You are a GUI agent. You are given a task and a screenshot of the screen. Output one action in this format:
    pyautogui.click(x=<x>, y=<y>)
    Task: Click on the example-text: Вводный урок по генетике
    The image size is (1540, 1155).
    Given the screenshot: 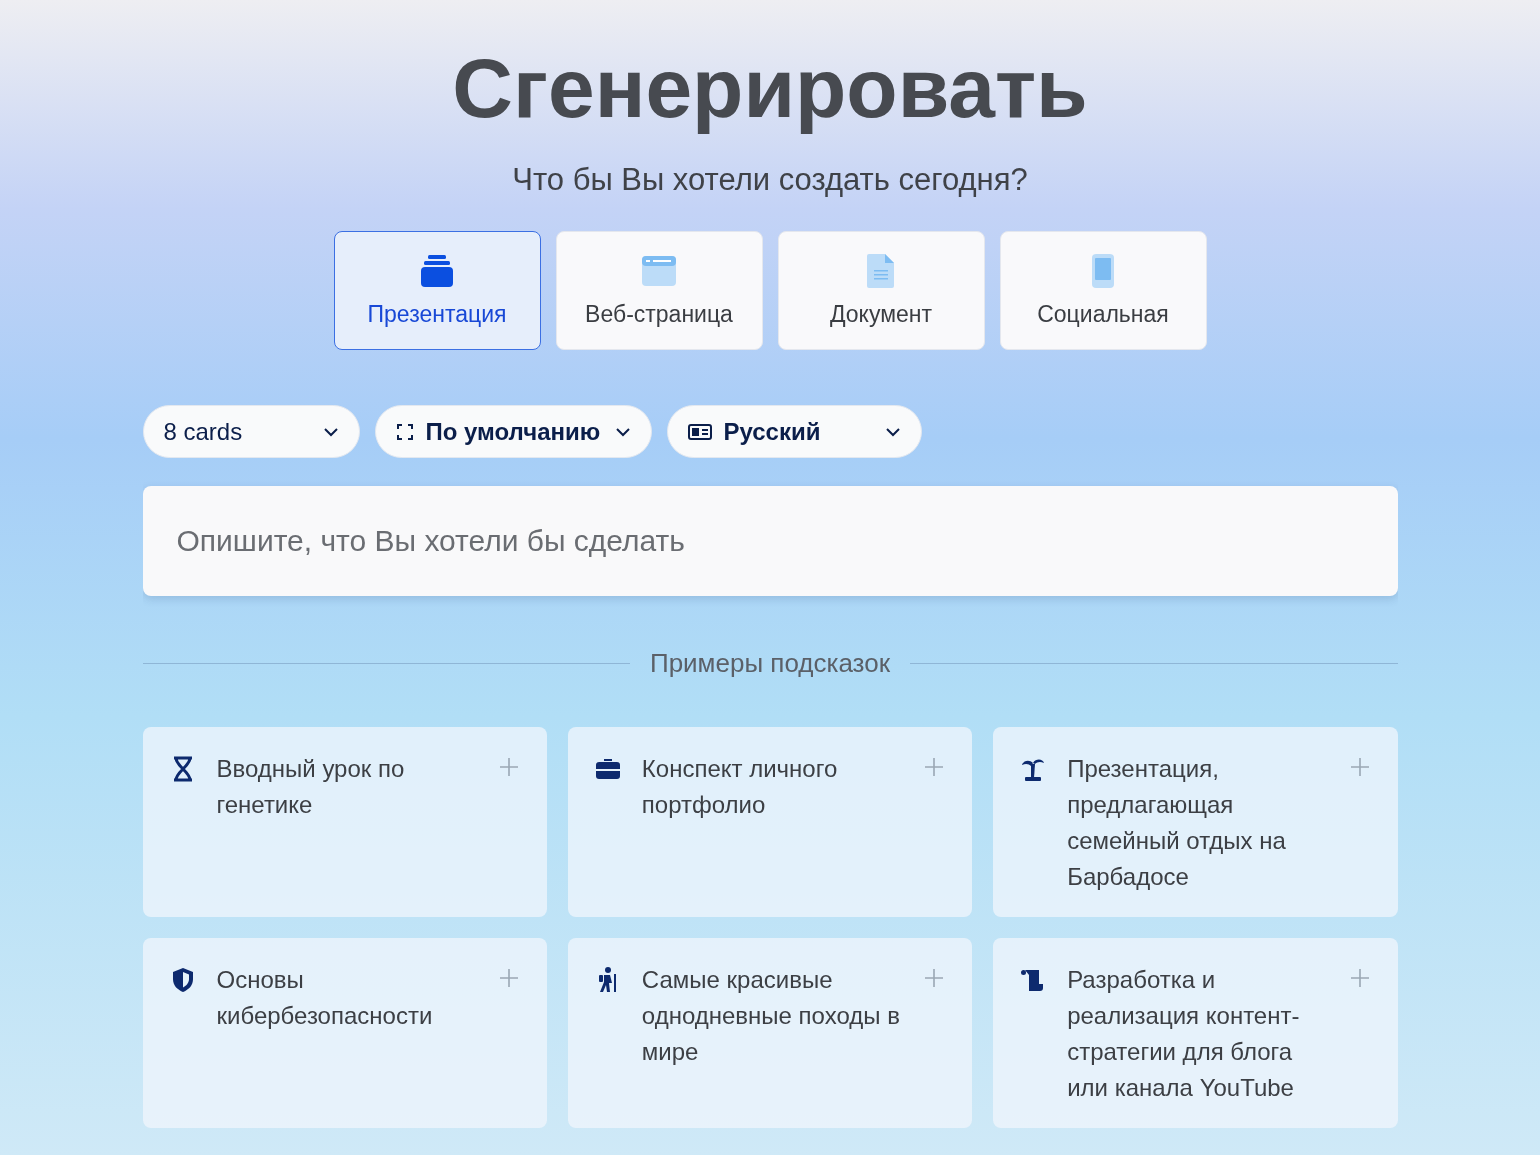 What is the action you would take?
    pyautogui.click(x=311, y=787)
    